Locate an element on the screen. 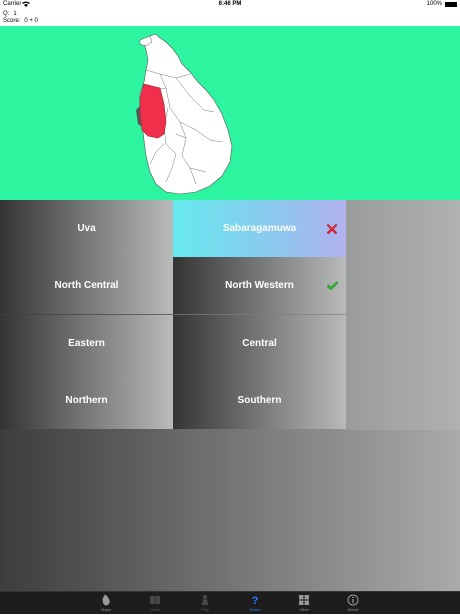 Image resolution: width=460 pixels, height=615 pixels. answer-label: Eastern is located at coordinates (86, 343).